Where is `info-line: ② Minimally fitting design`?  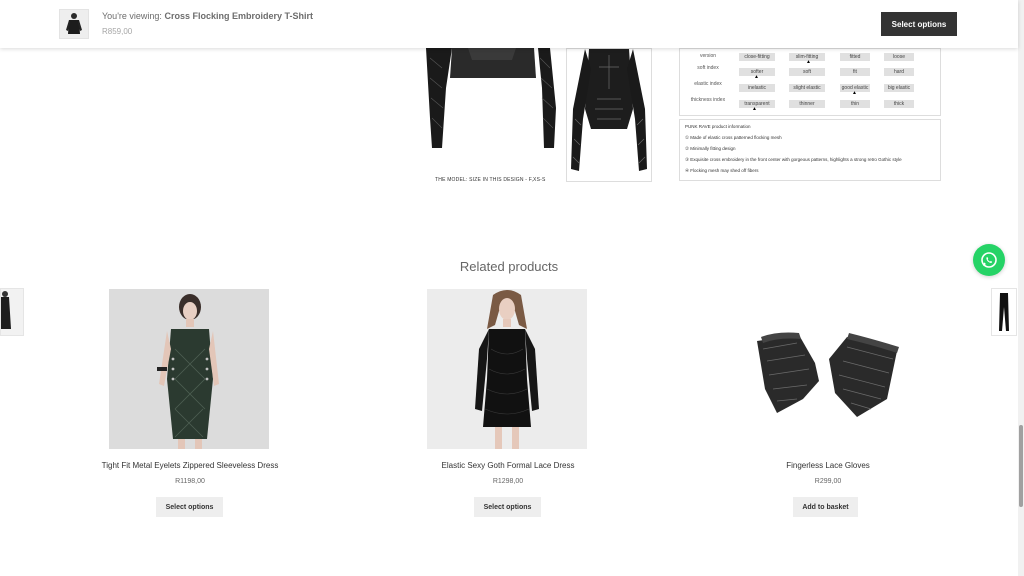
info-line: ② Minimally fitting design is located at coordinates (710, 148).